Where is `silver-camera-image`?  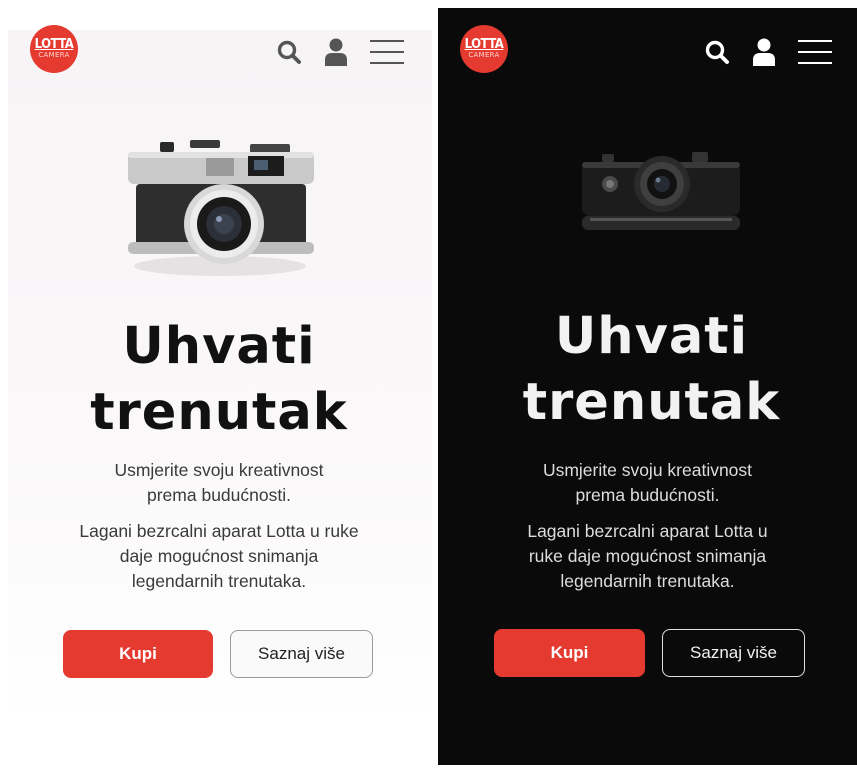
silver-camera-image is located at coordinates (221, 208).